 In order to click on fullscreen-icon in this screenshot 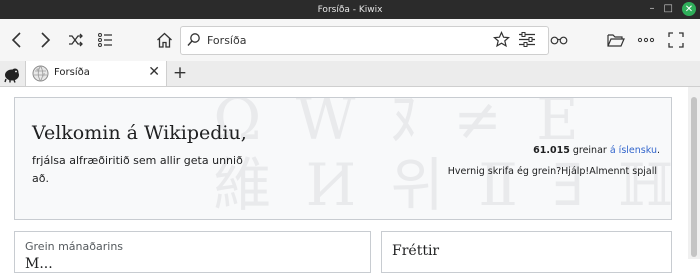, I will do `click(676, 40)`.